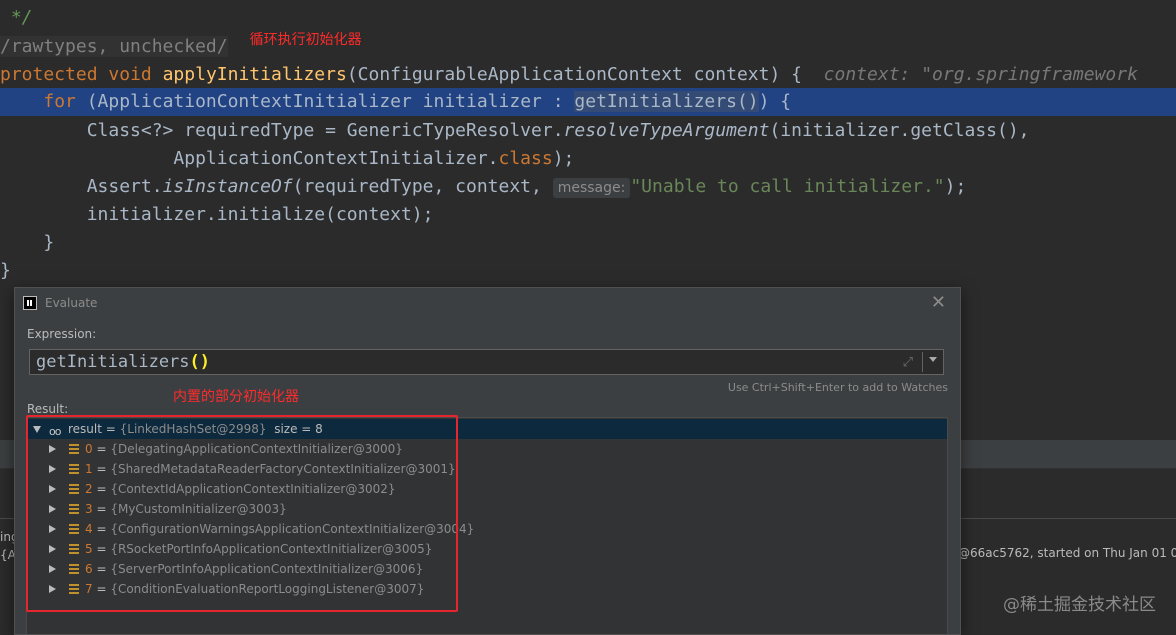  What do you see at coordinates (48, 409) in the screenshot?
I see `result-label: Result:` at bounding box center [48, 409].